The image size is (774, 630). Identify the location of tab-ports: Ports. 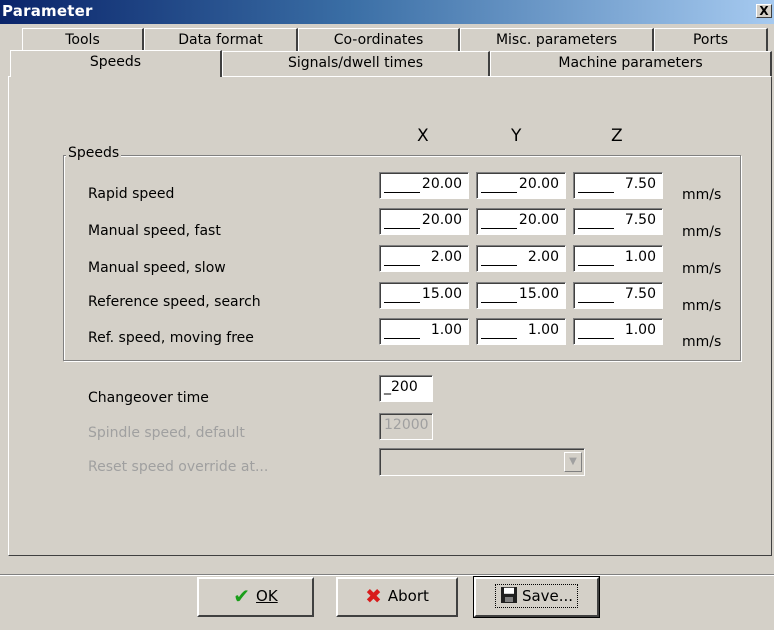
(711, 40).